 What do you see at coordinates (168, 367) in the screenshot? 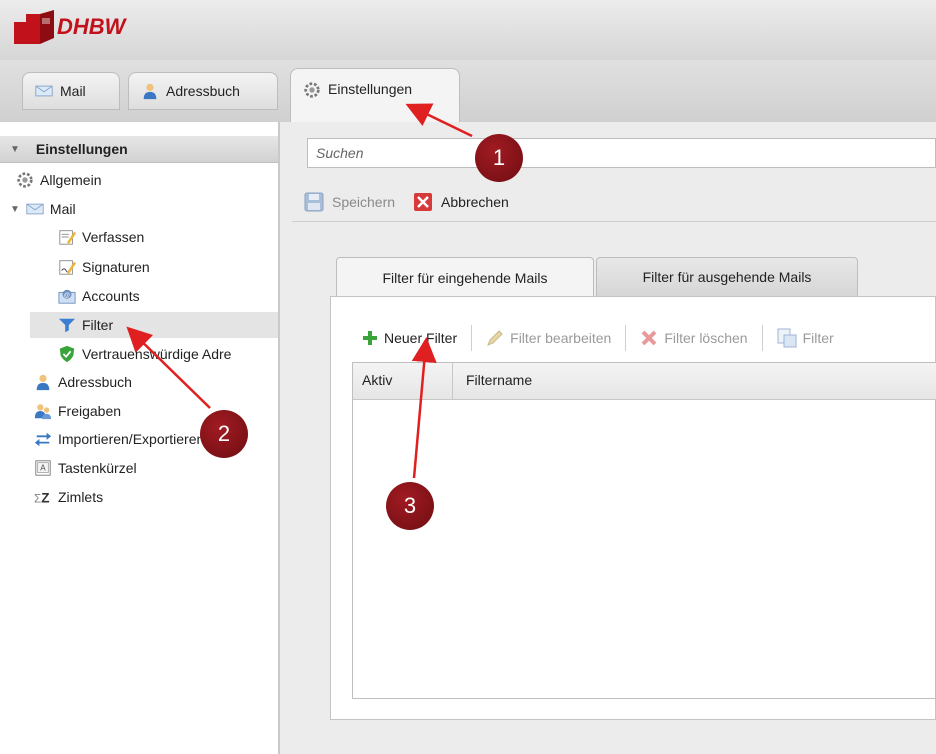
I see `arrow-to-filter` at bounding box center [168, 367].